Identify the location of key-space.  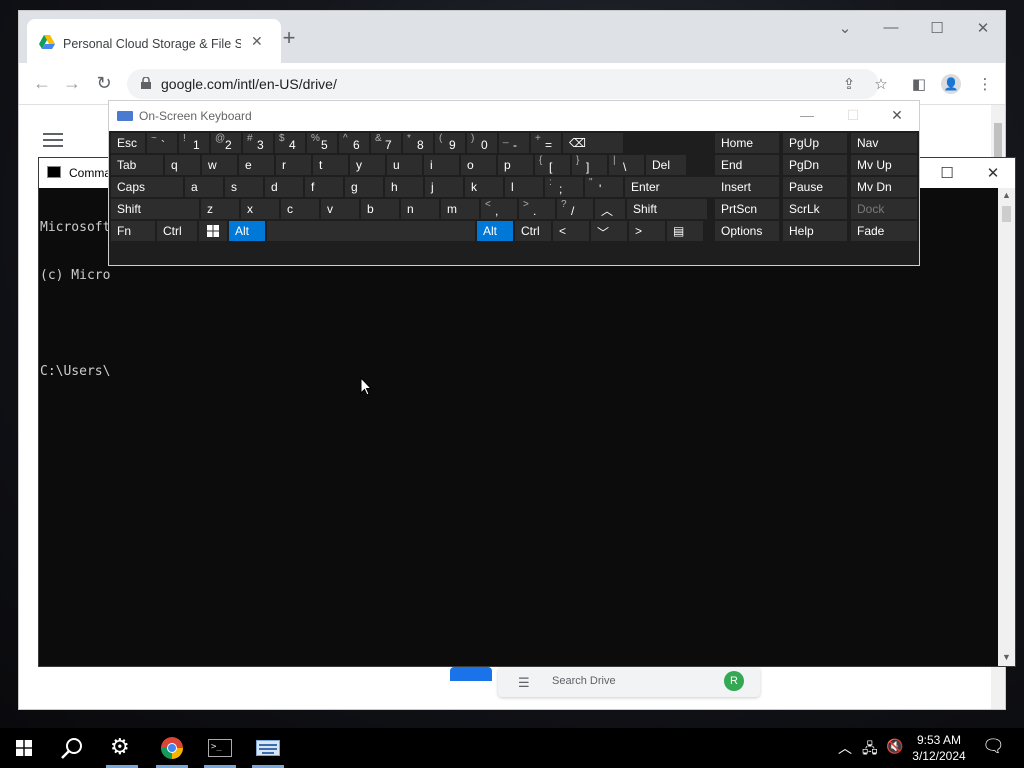
(371, 231).